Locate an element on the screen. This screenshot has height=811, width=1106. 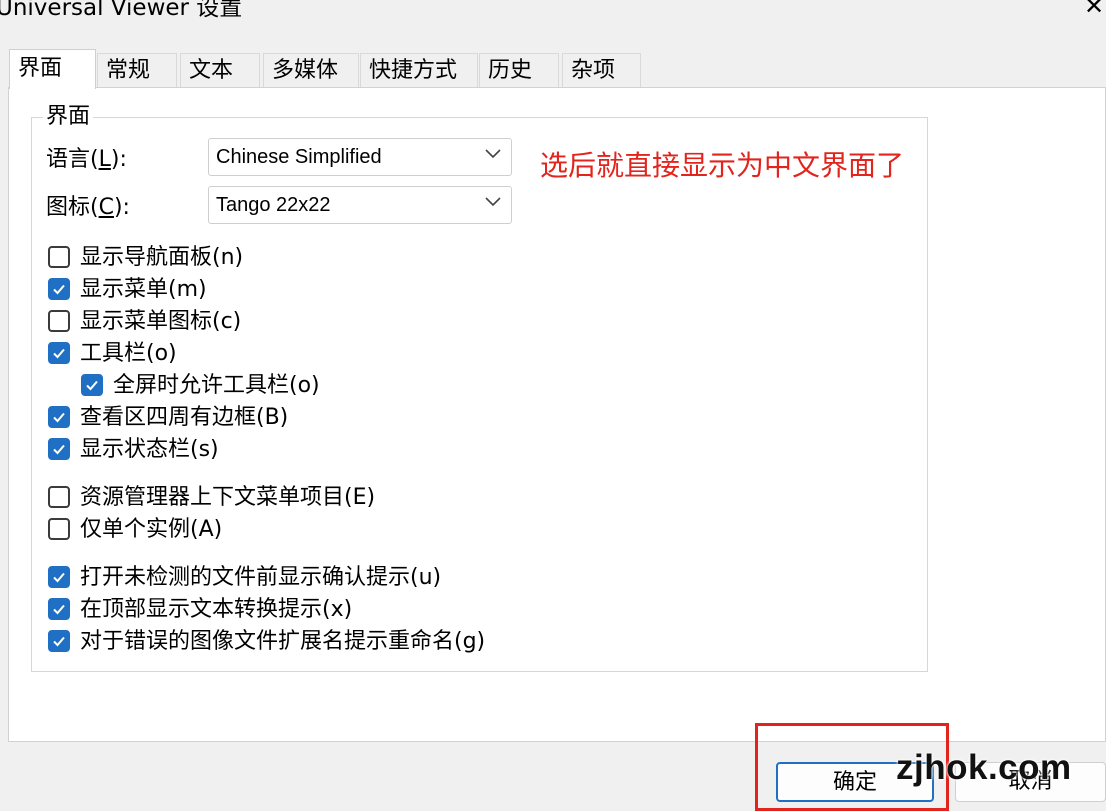
annotation-note: 选后就直接显示为中文界面了 is located at coordinates (722, 165).